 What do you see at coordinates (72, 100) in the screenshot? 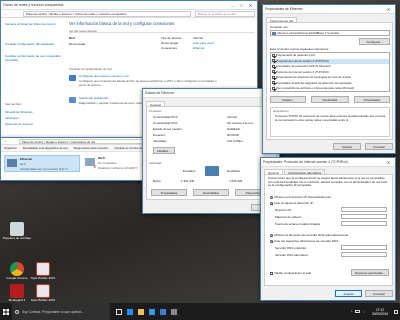
I see `troubleshoot-icon` at bounding box center [72, 100].